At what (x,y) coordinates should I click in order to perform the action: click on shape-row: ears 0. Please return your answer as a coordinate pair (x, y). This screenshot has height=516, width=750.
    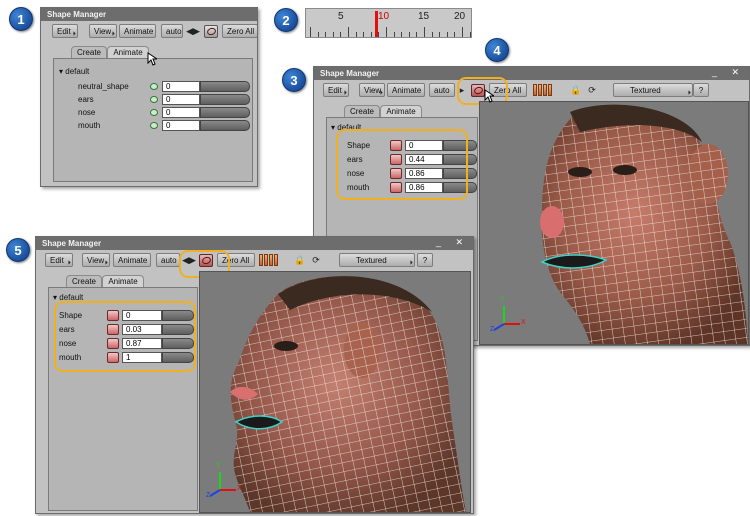
    Looking at the image, I should click on (165, 100).